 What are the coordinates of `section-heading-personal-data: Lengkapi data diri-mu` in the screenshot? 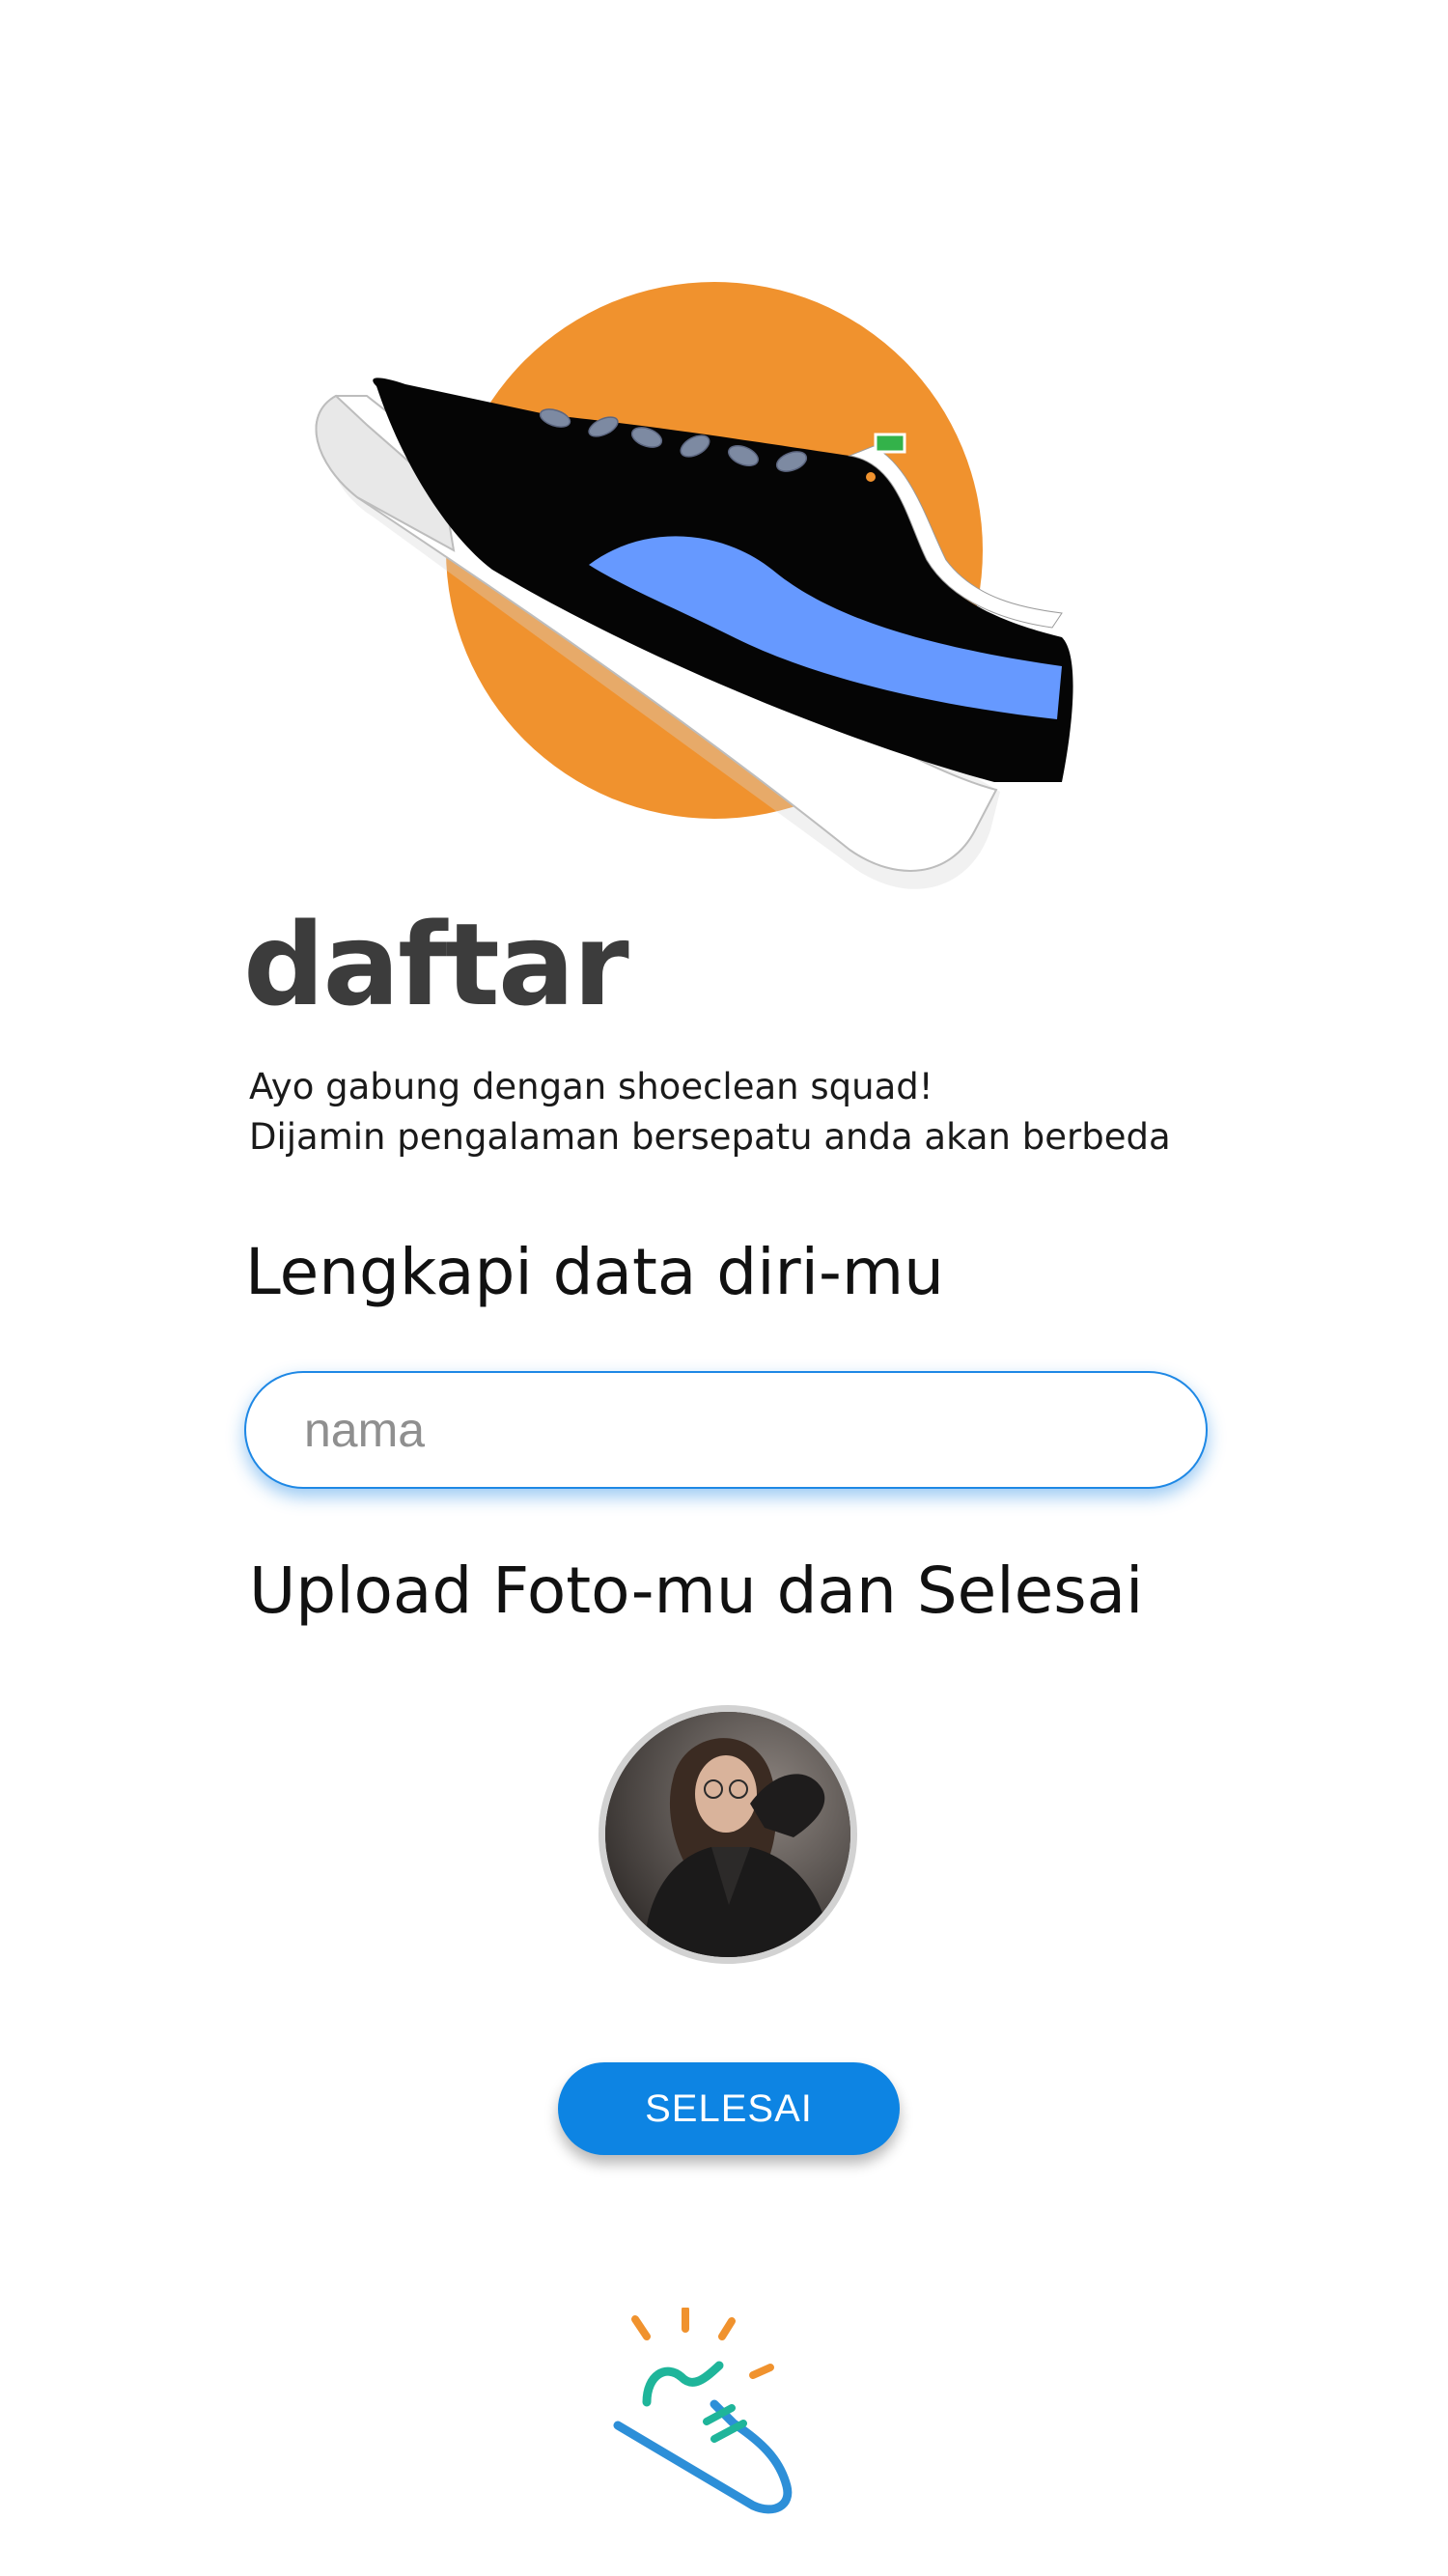 It's located at (594, 1272).